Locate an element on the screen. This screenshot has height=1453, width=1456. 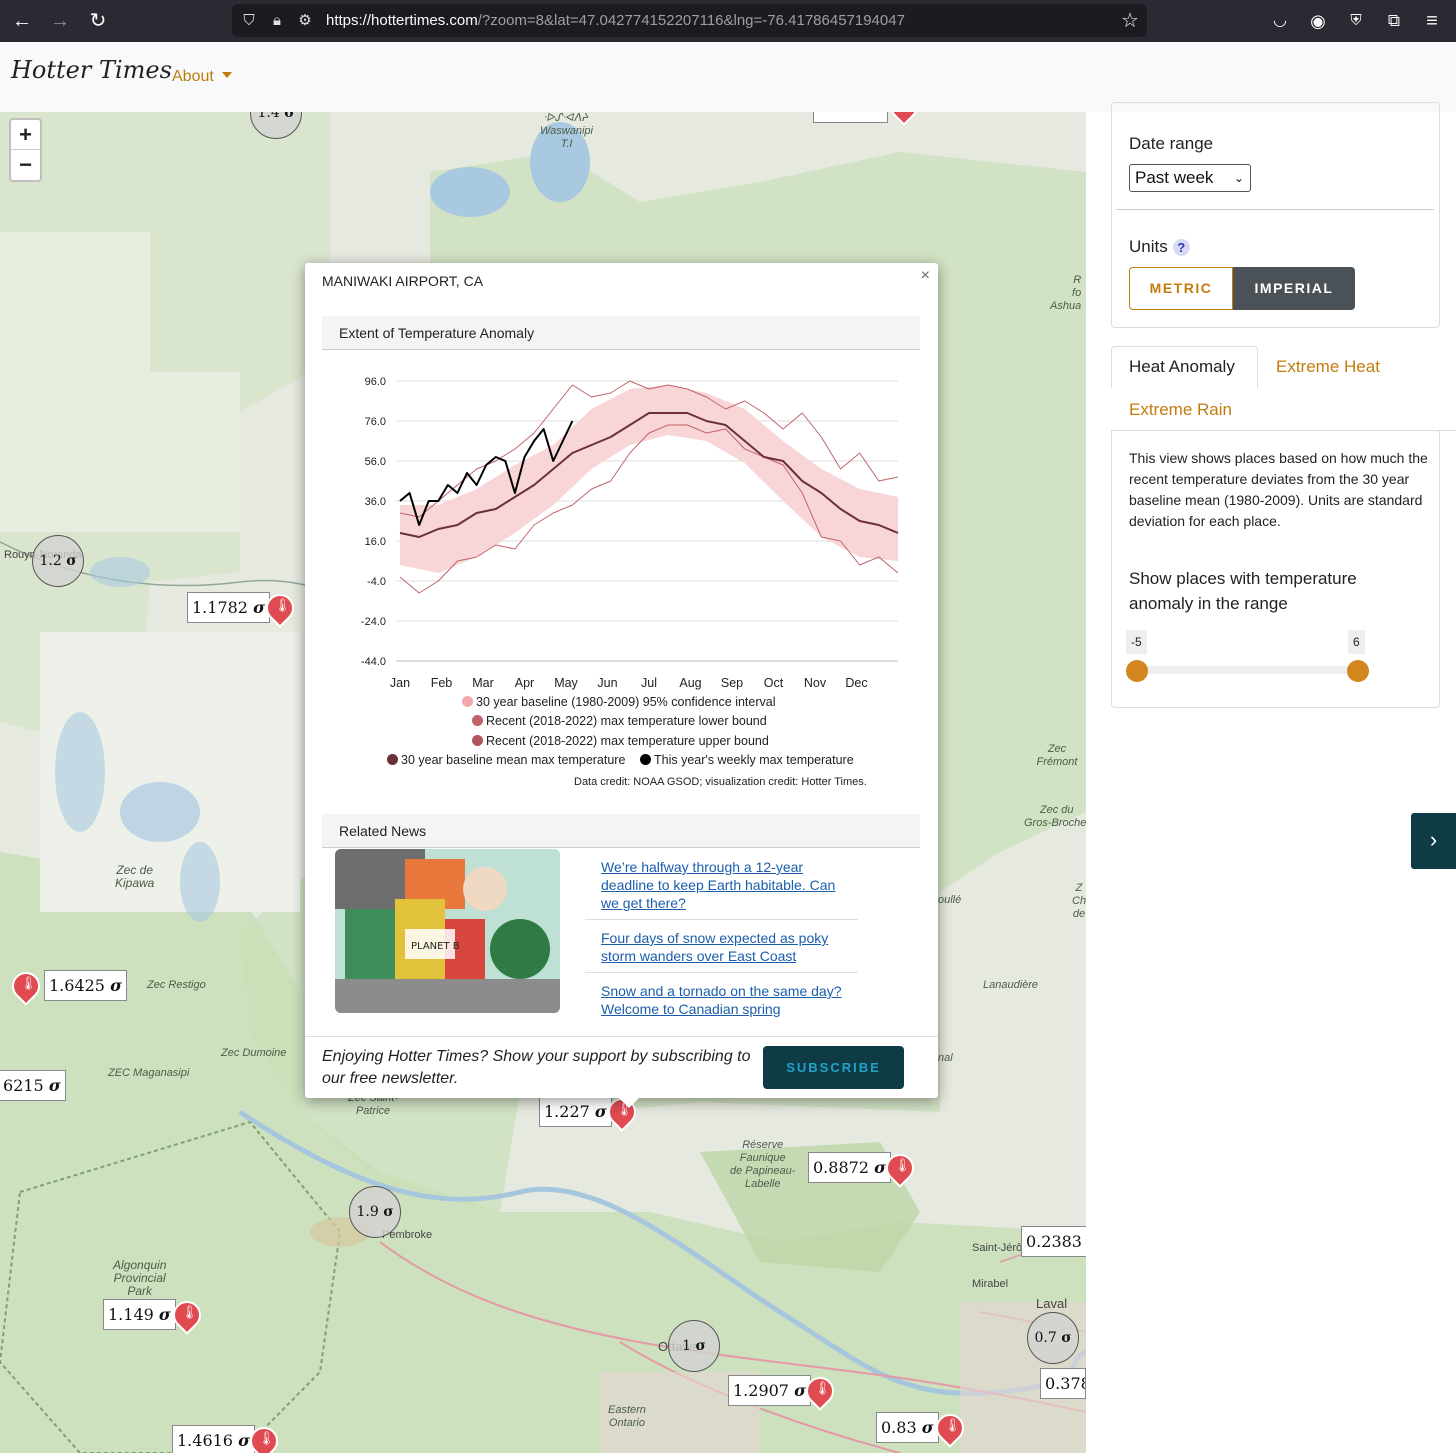
cluster-marker: 0.7 σ is located at coordinates (1053, 1338).